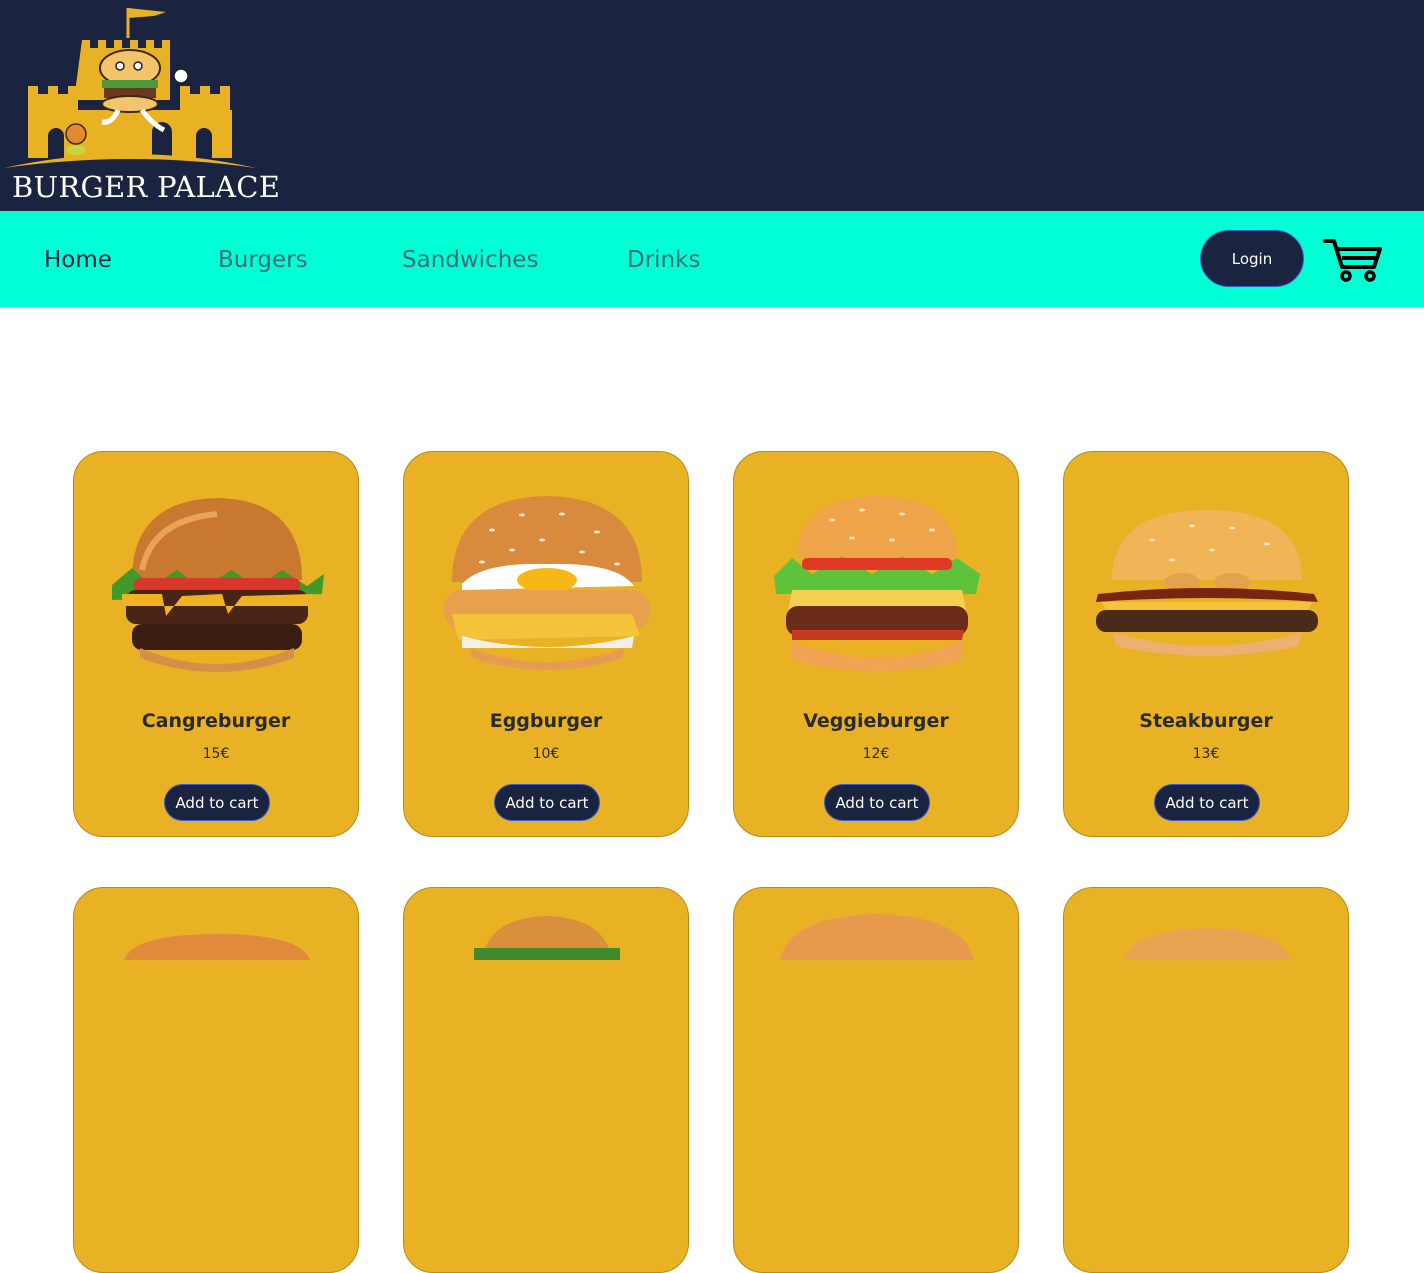  Describe the element at coordinates (712, 259) in the screenshot. I see `main-navbar: Home Burgers Sandwiches Drinks Login` at that location.